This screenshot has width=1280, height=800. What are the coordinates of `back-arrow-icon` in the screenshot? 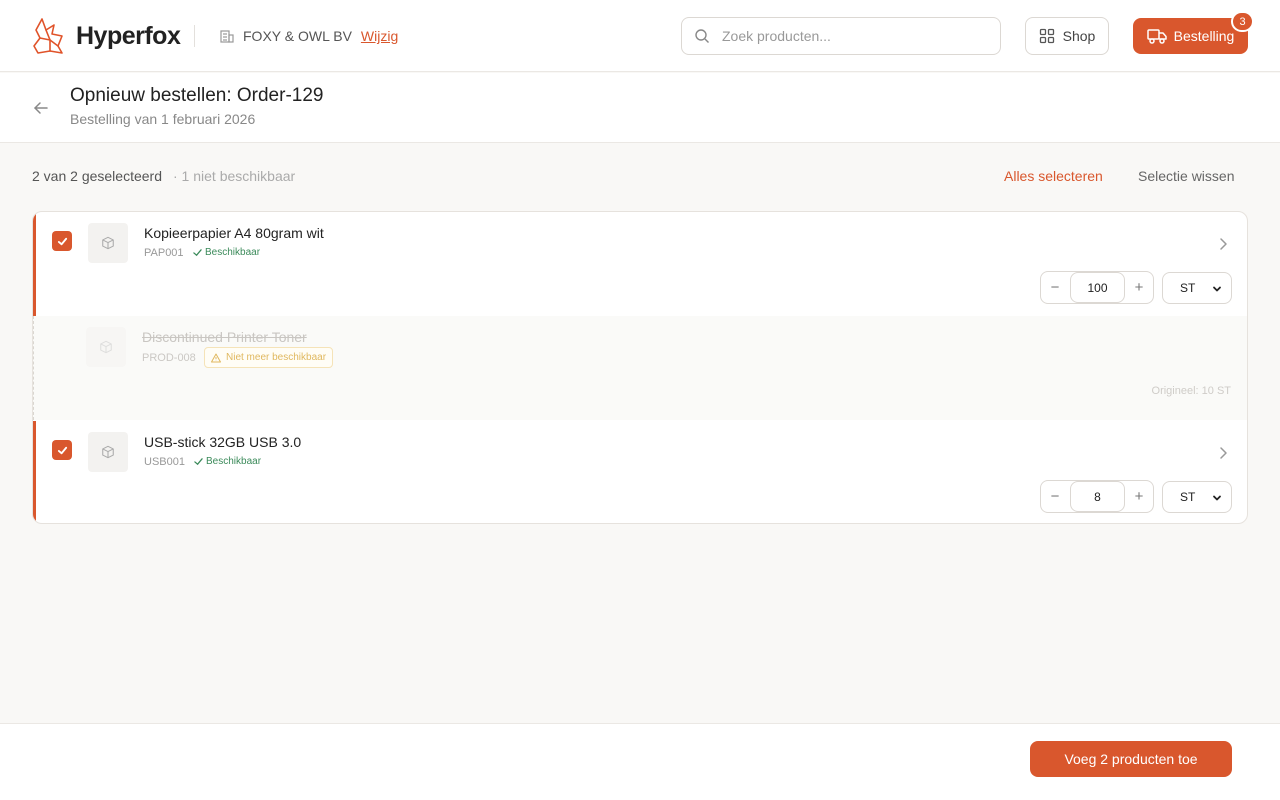 It's located at (41, 108).